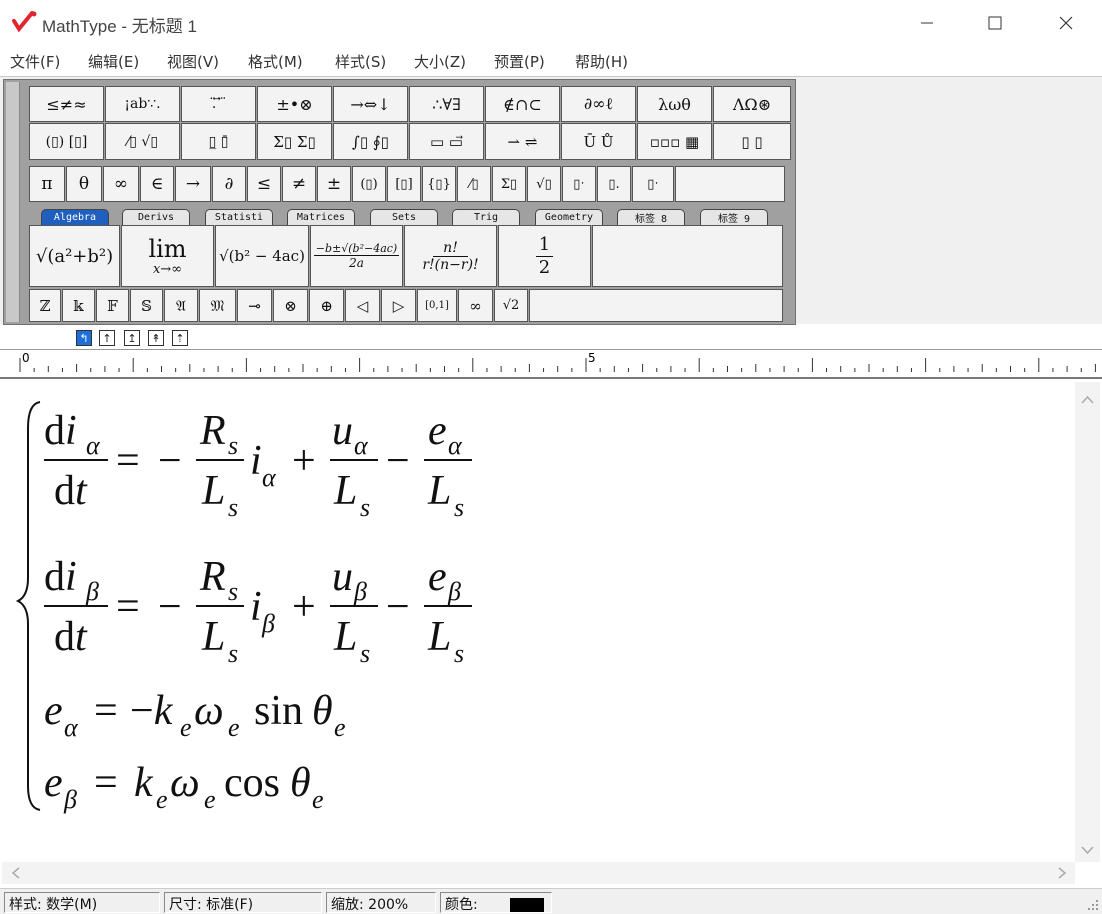 The height and width of the screenshot is (914, 1102). Describe the element at coordinates (439, 184) in the screenshot. I see `template-braces: {▯}` at that location.